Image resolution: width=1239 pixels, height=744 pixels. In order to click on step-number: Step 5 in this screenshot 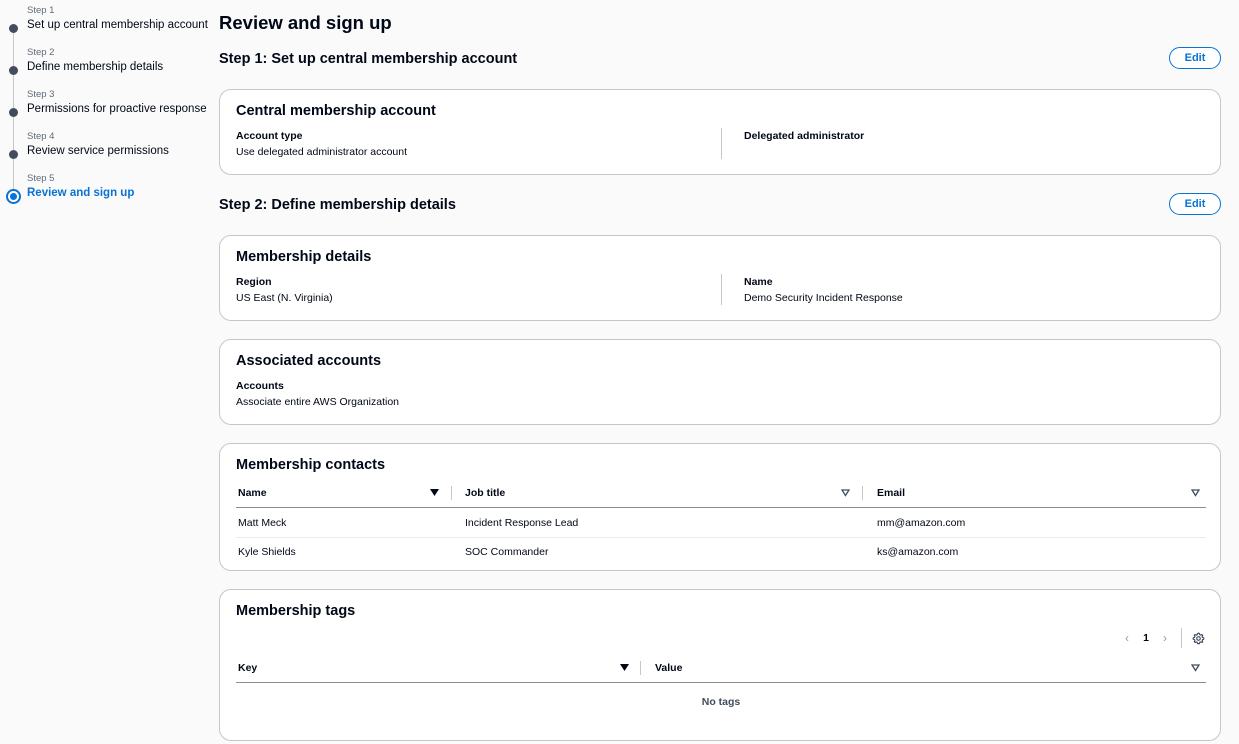, I will do `click(41, 178)`.